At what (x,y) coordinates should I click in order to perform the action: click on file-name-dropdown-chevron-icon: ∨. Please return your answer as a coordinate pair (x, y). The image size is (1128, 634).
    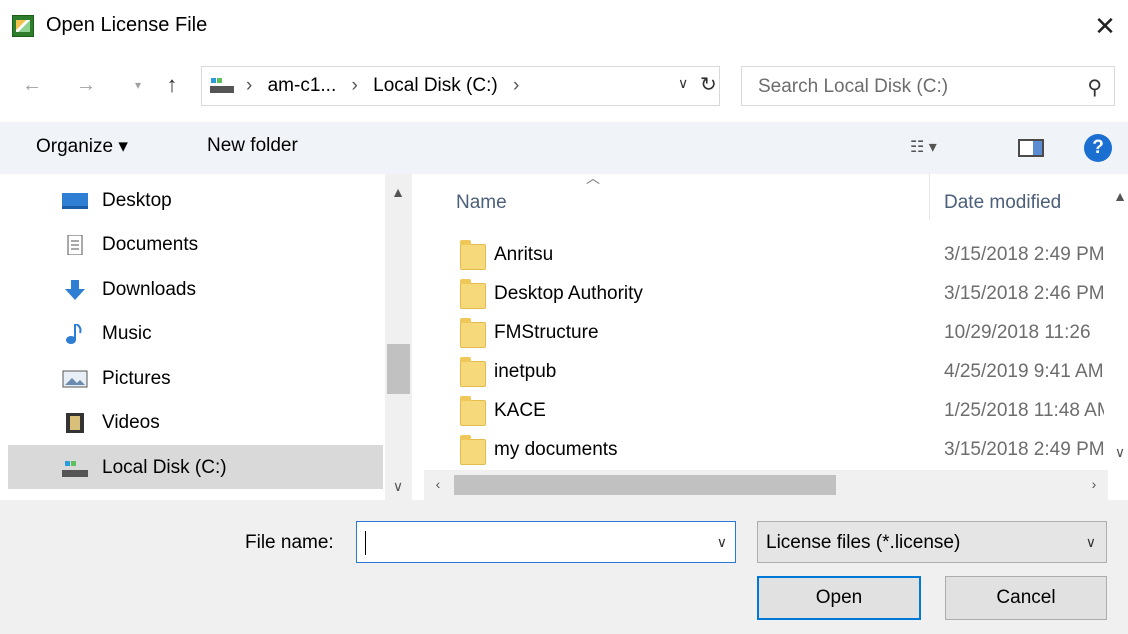
    Looking at the image, I should click on (722, 542).